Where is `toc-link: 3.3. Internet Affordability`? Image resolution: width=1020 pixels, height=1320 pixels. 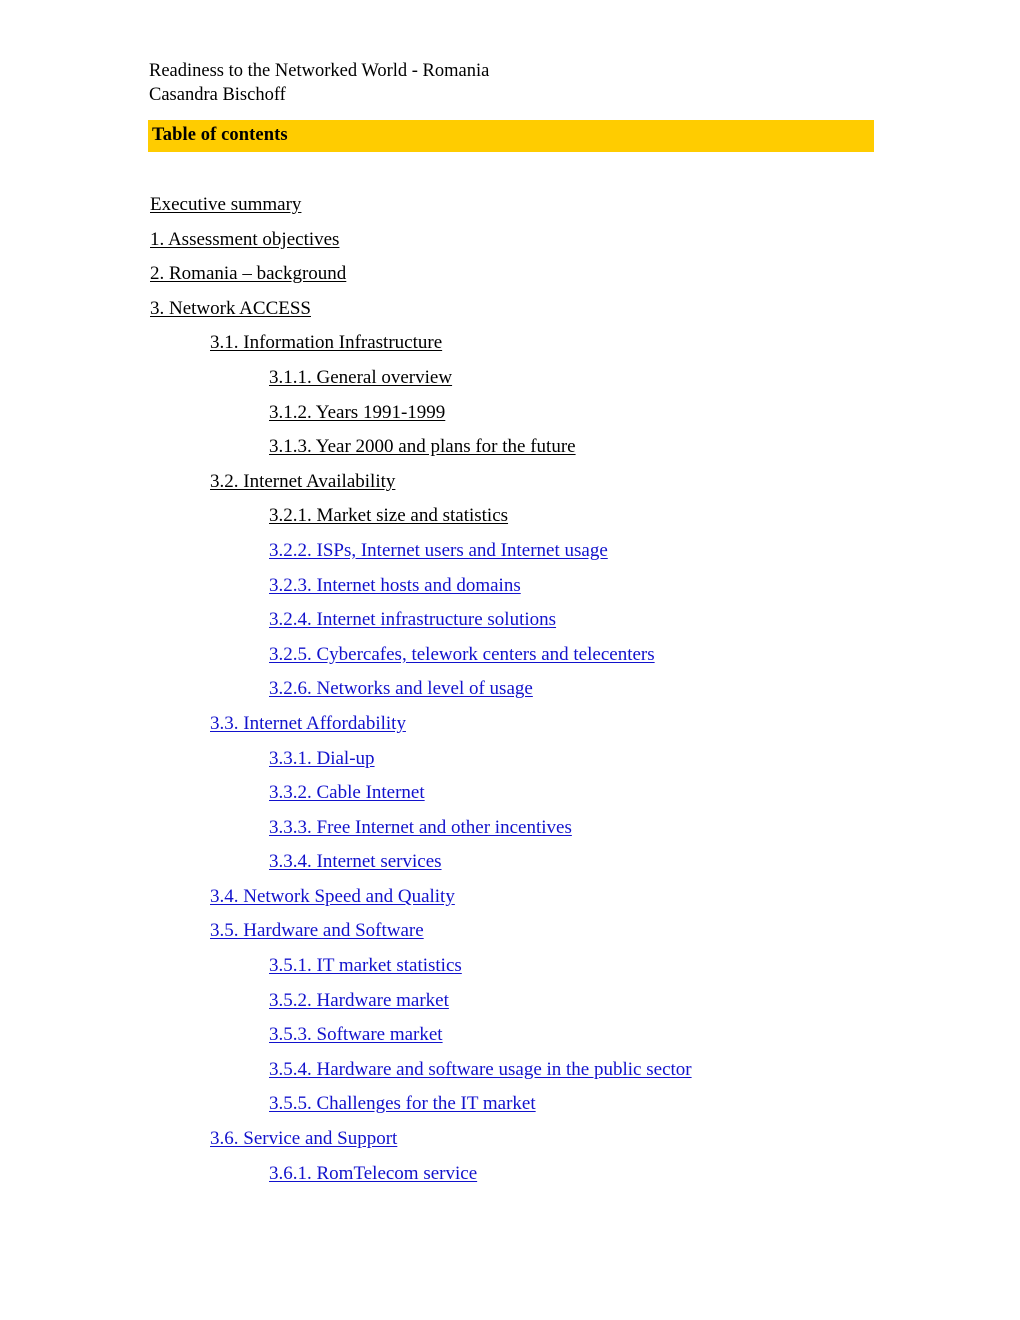
toc-link: 3.3. Internet Affordability is located at coordinates (308, 723).